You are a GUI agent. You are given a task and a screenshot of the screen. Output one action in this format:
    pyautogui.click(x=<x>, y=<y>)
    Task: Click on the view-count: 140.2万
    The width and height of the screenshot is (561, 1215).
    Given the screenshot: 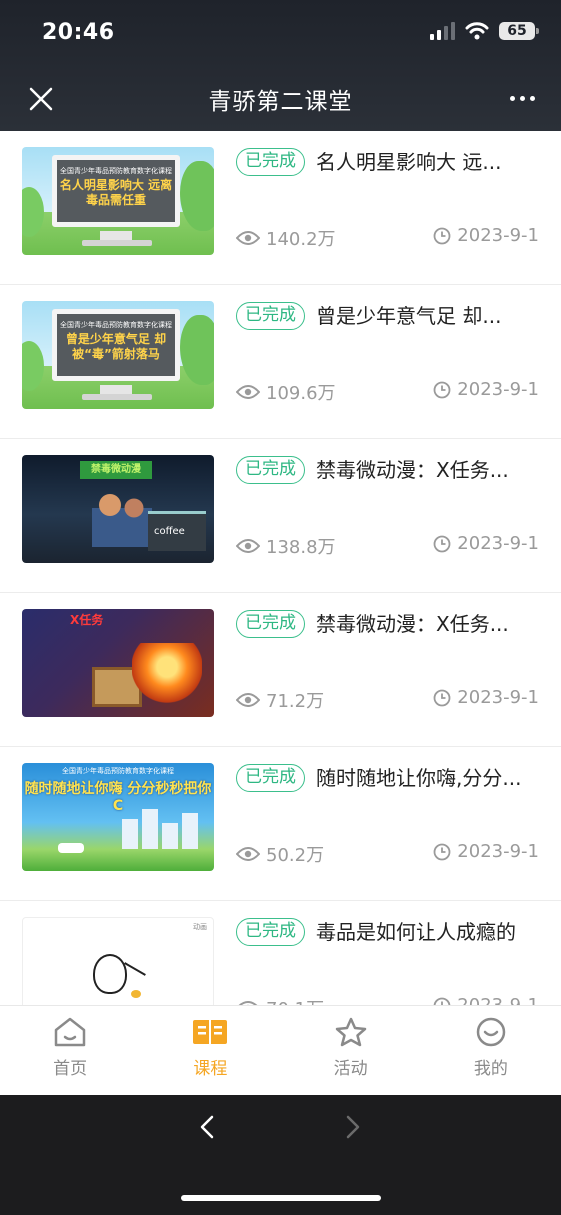 What is the action you would take?
    pyautogui.click(x=286, y=238)
    